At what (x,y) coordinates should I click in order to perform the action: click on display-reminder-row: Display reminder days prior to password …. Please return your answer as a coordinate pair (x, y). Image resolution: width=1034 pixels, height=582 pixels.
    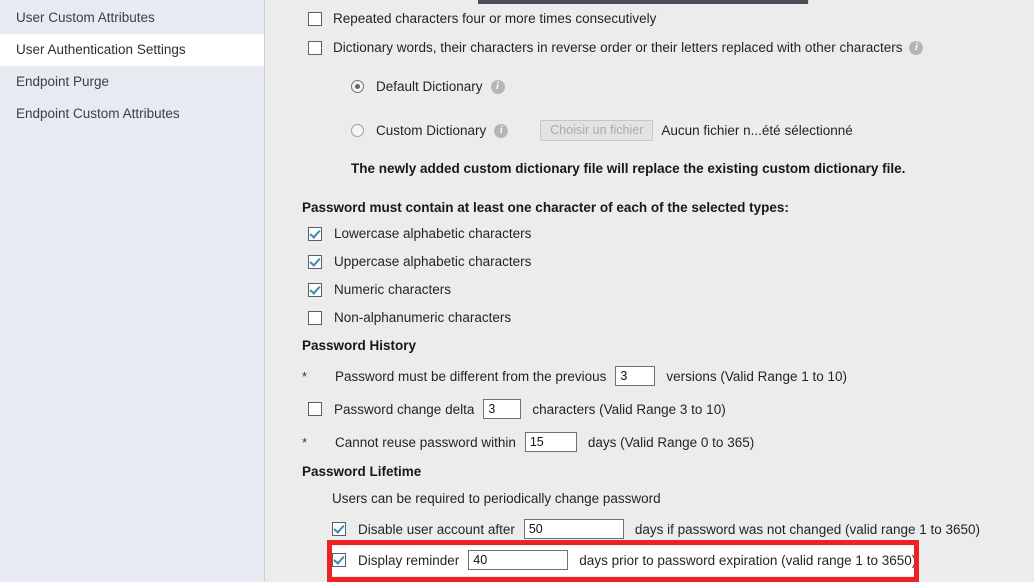
    Looking at the image, I should click on (624, 560).